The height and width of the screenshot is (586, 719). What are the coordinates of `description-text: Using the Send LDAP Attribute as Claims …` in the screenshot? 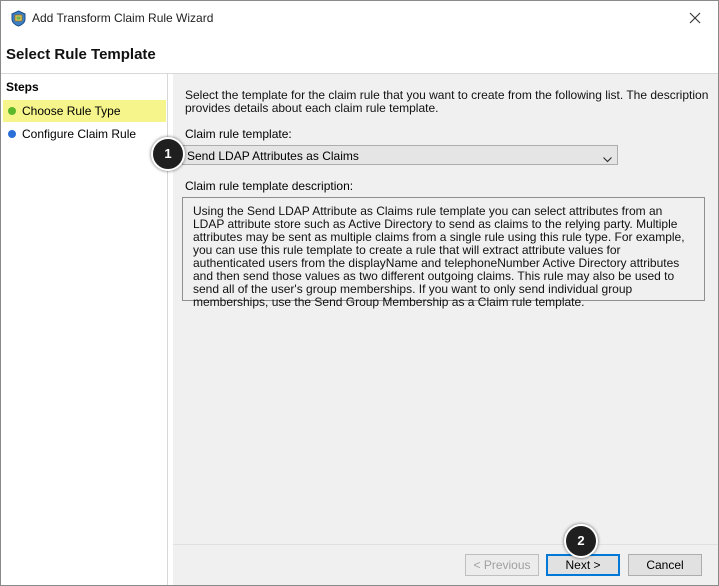 It's located at (439, 256).